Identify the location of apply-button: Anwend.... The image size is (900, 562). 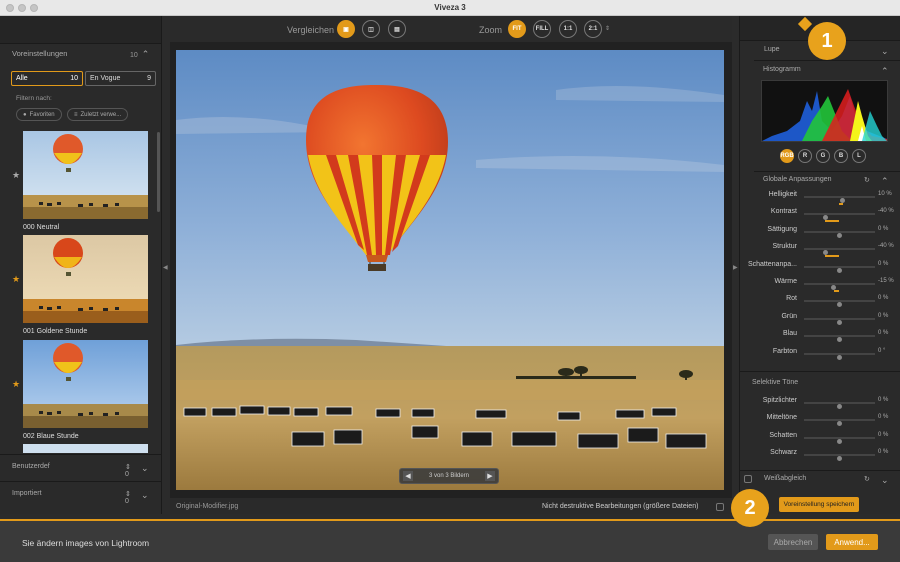
(852, 542).